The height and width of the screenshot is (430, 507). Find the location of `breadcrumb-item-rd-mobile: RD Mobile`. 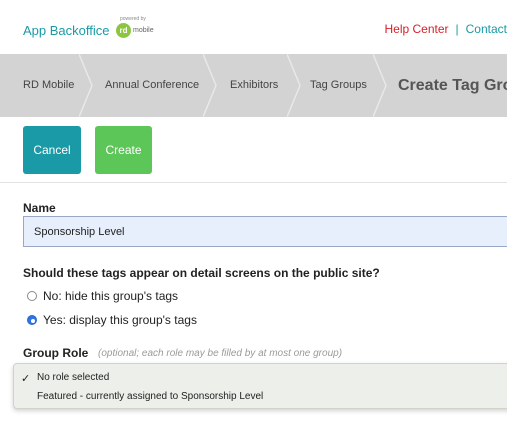

breadcrumb-item-rd-mobile: RD Mobile is located at coordinates (48, 85).